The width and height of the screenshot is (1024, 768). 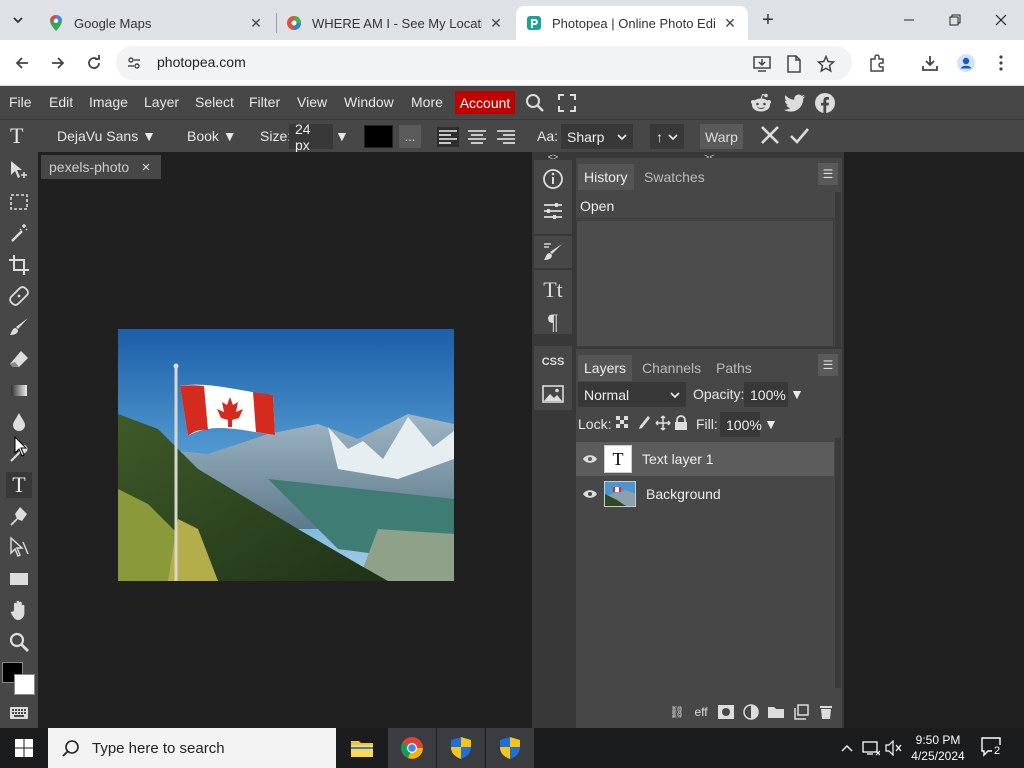 What do you see at coordinates (477, 137) in the screenshot?
I see `align-center-icon` at bounding box center [477, 137].